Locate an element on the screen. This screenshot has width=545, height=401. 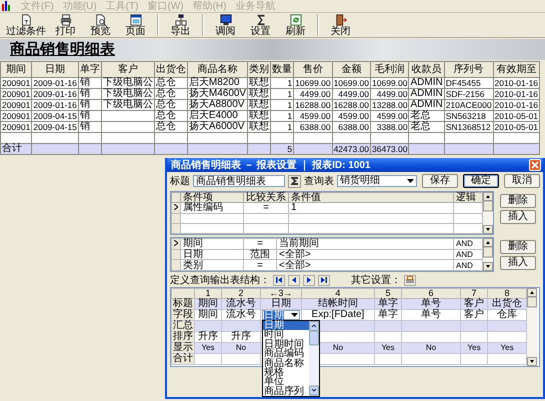
grid-cell: AND is located at coordinates (468, 244).